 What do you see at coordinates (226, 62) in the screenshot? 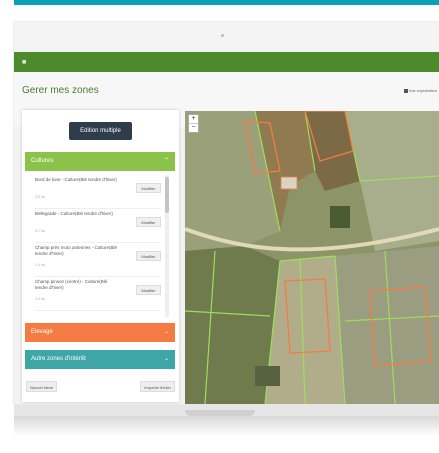
I see `app-header: ■` at bounding box center [226, 62].